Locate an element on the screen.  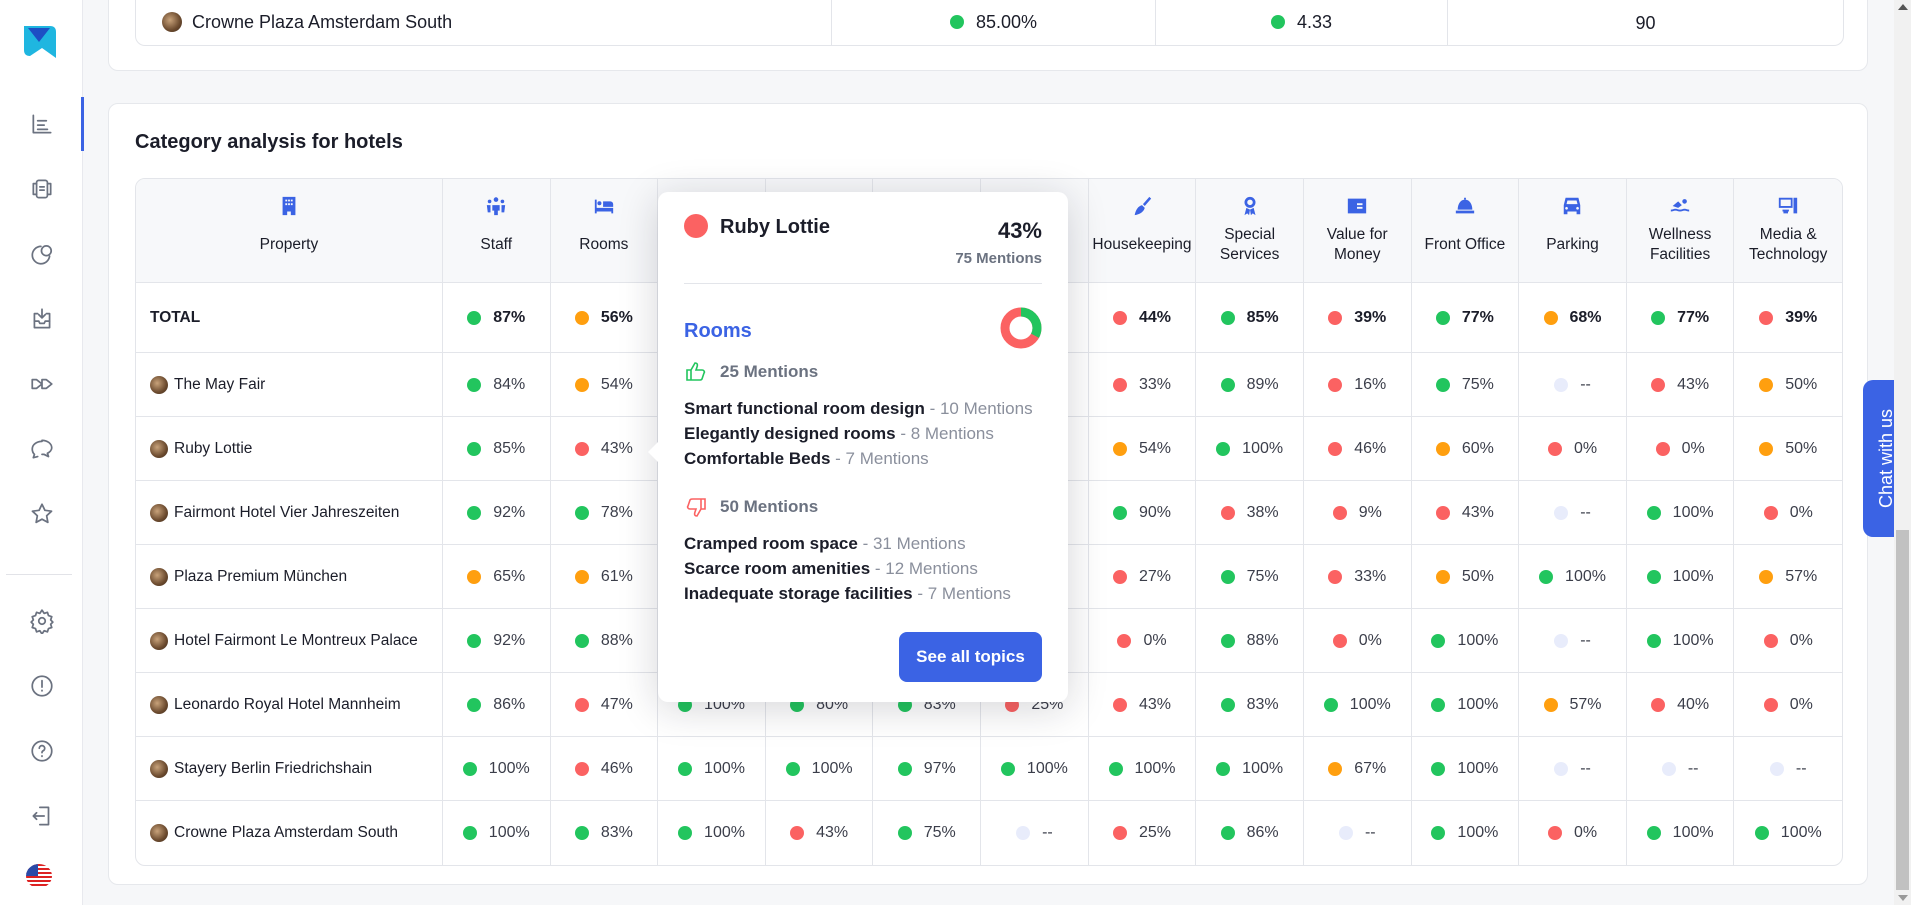
property-cell: Fairmont Hotel Vier Jahreszeiten is located at coordinates (289, 512).